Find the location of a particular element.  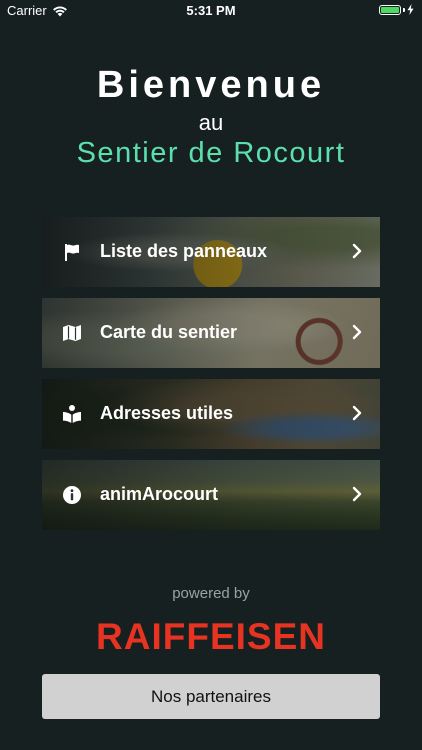

status-time: 5:31 PM is located at coordinates (211, 10).